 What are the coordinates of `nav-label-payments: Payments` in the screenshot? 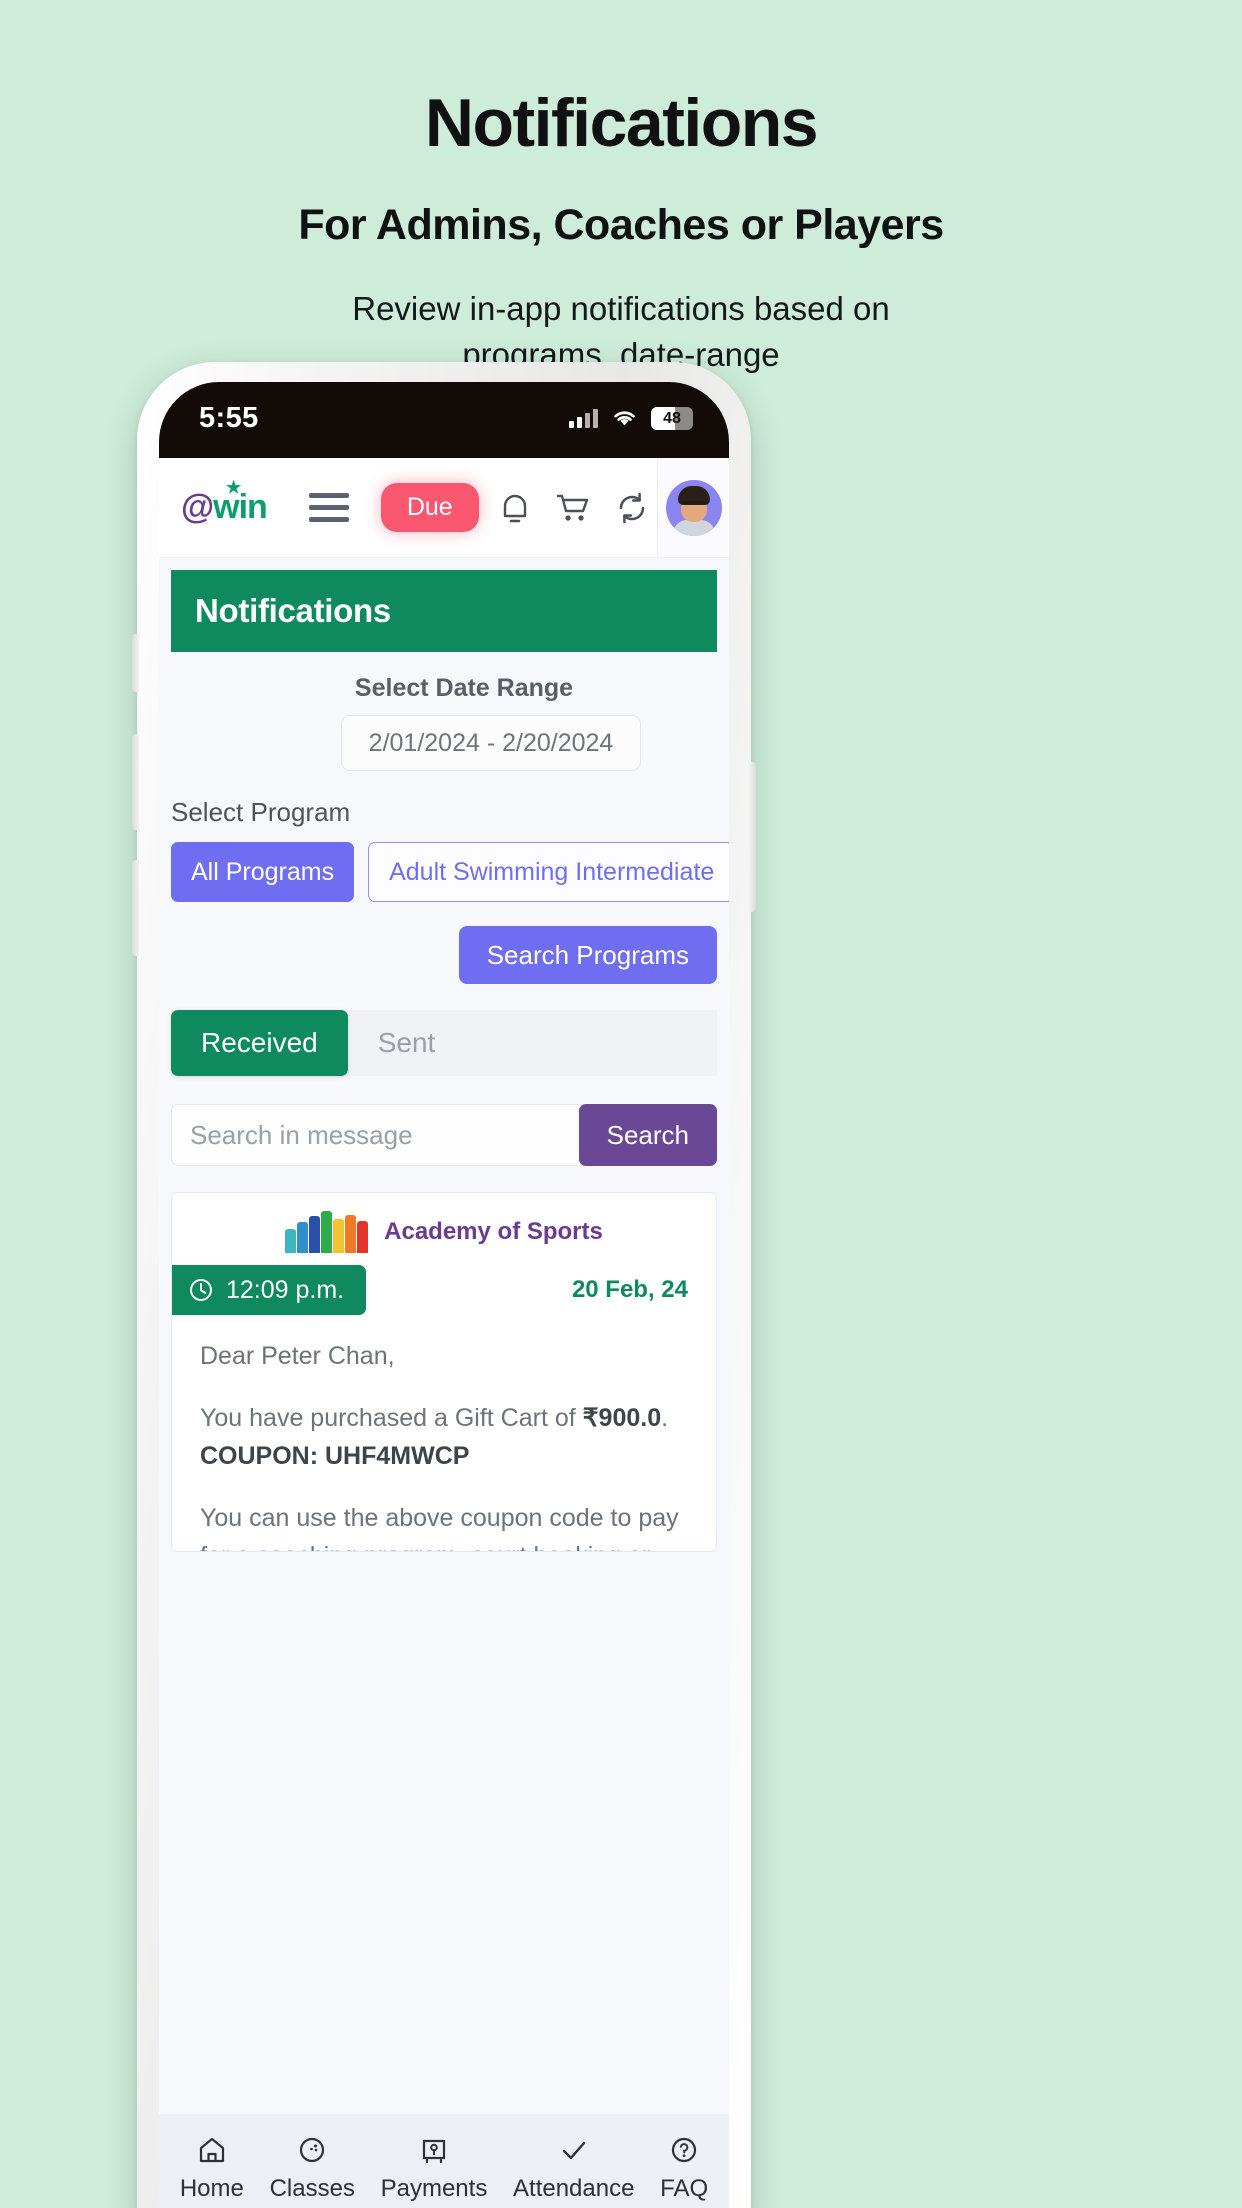 It's located at (434, 2188).